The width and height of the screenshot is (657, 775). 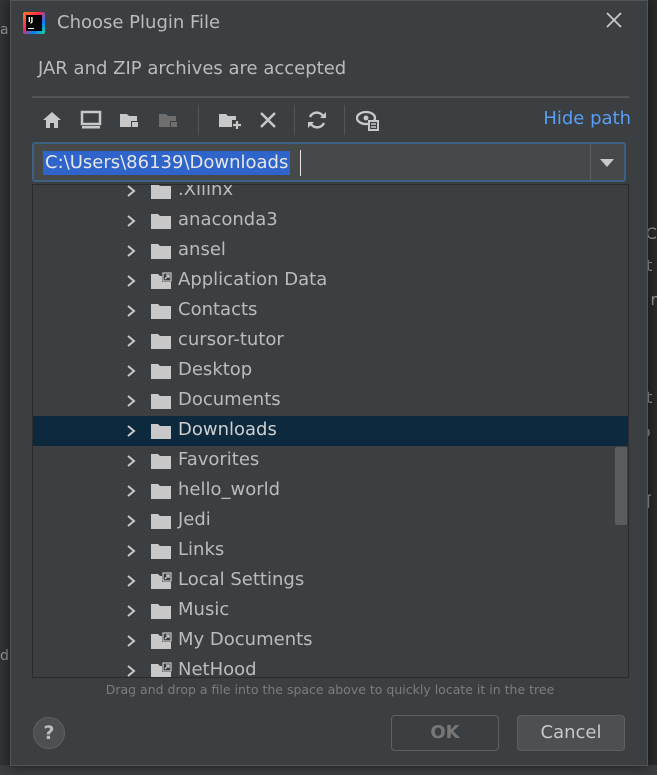 I want to click on project-folder-icon, so click(x=129, y=121).